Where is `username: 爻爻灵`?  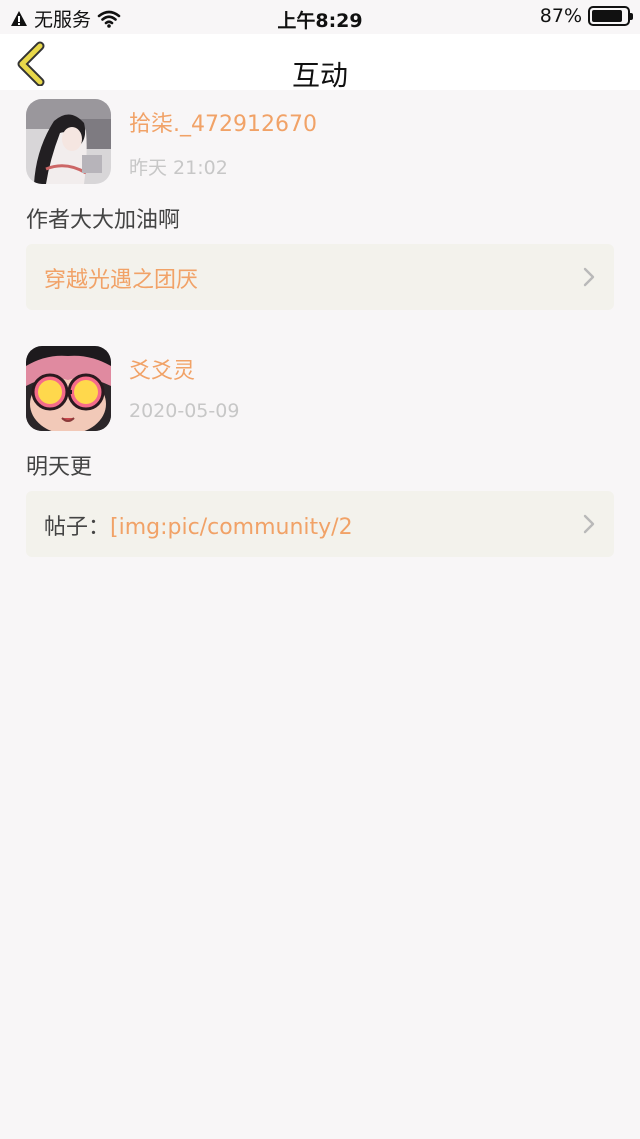
username: 爻爻灵 is located at coordinates (162, 369).